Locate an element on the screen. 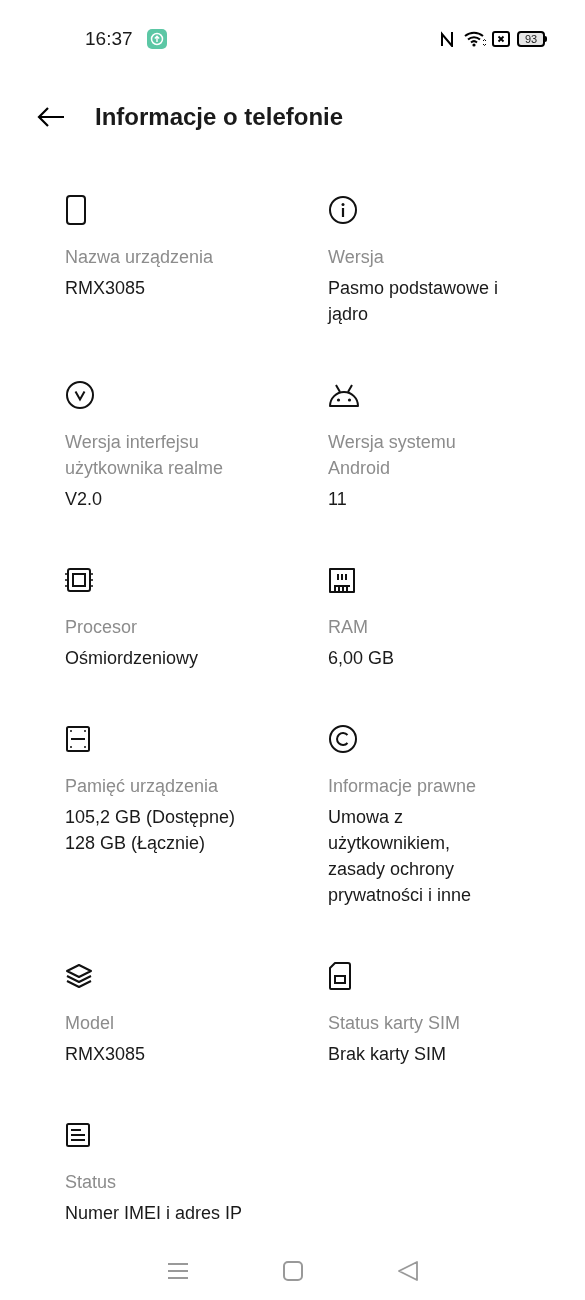 This screenshot has height=1300, width=585. wifi-icon is located at coordinates (475, 39).